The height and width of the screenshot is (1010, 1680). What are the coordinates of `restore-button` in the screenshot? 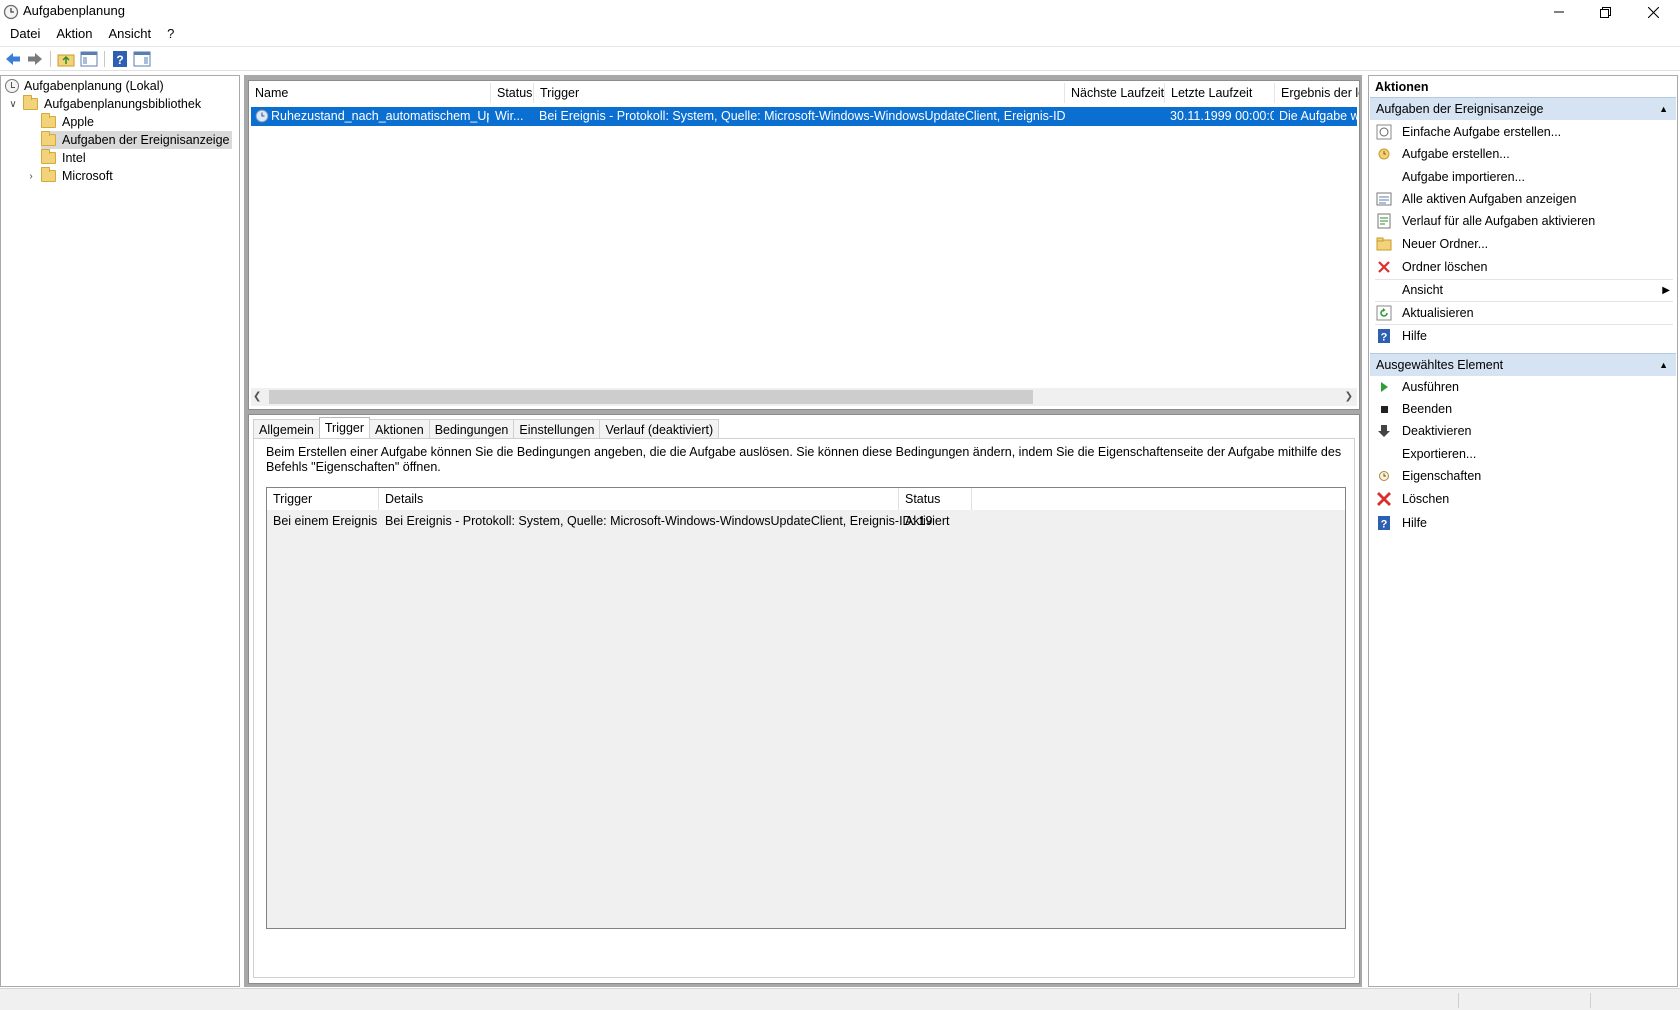 It's located at (1605, 12).